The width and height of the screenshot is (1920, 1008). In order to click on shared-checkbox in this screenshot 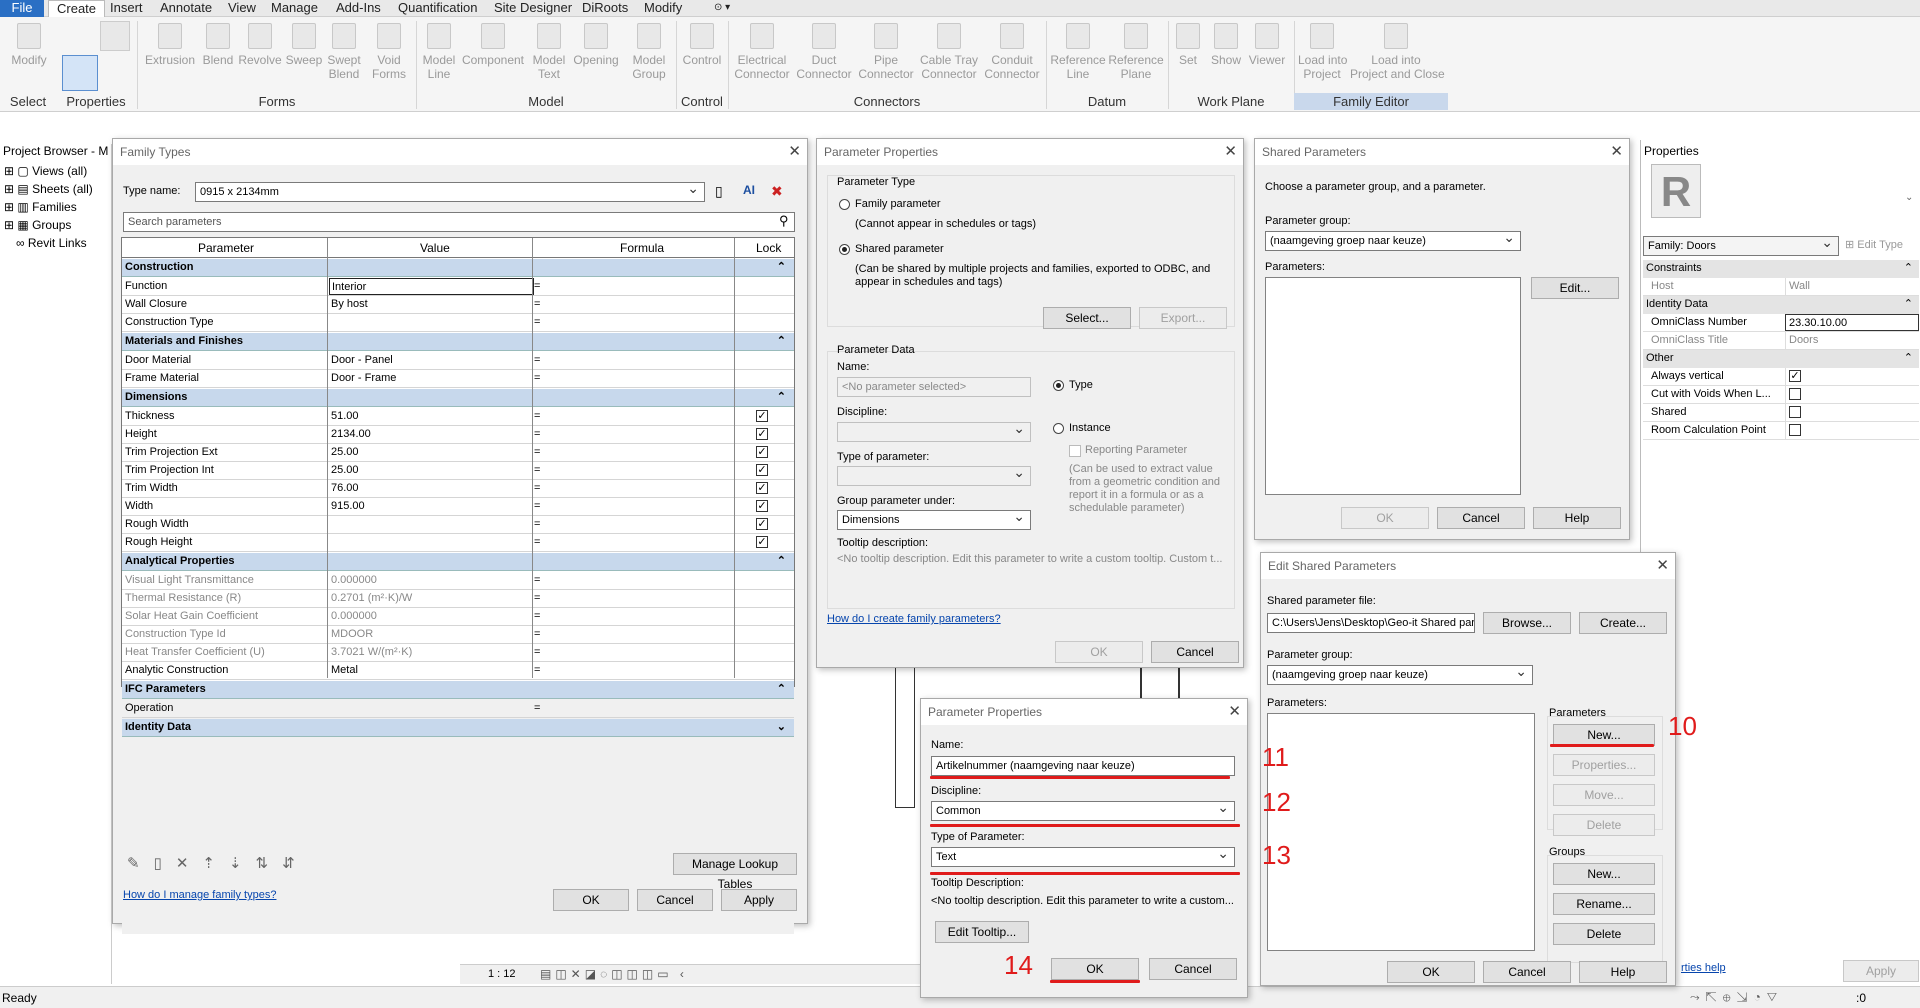, I will do `click(1795, 412)`.